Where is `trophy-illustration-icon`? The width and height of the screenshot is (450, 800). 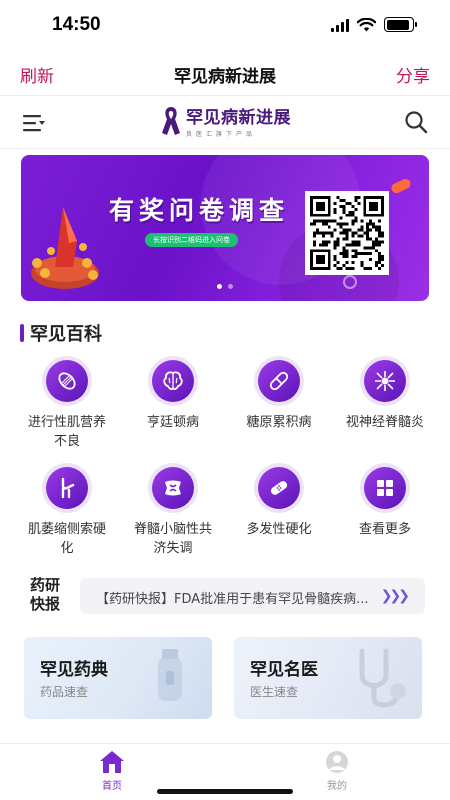
trophy-illustration-icon is located at coordinates (65, 248).